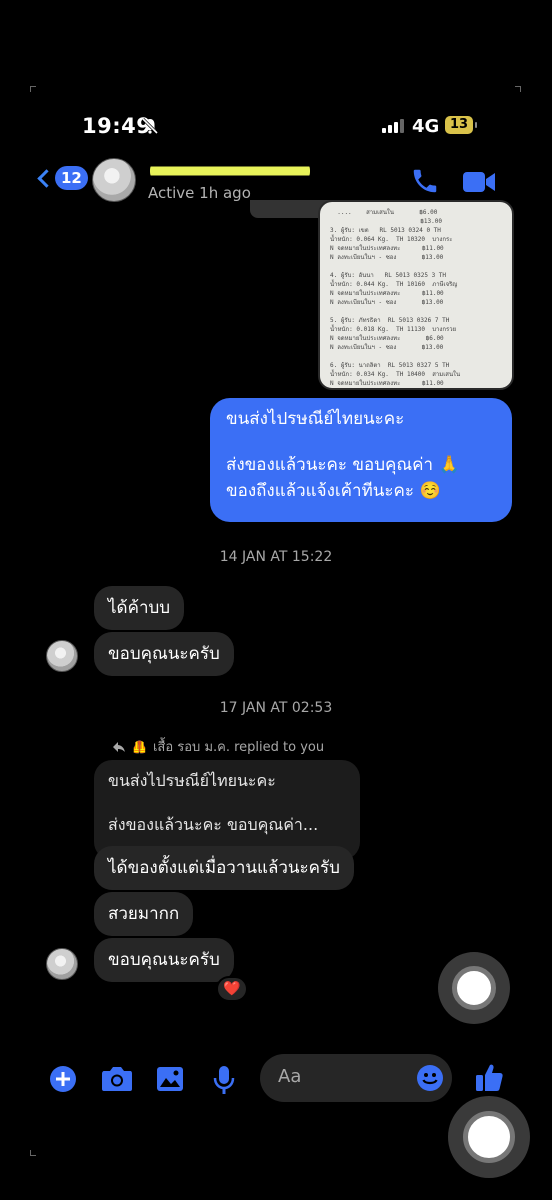  Describe the element at coordinates (489, 1078) in the screenshot. I see `thumbs-up-icon` at that location.